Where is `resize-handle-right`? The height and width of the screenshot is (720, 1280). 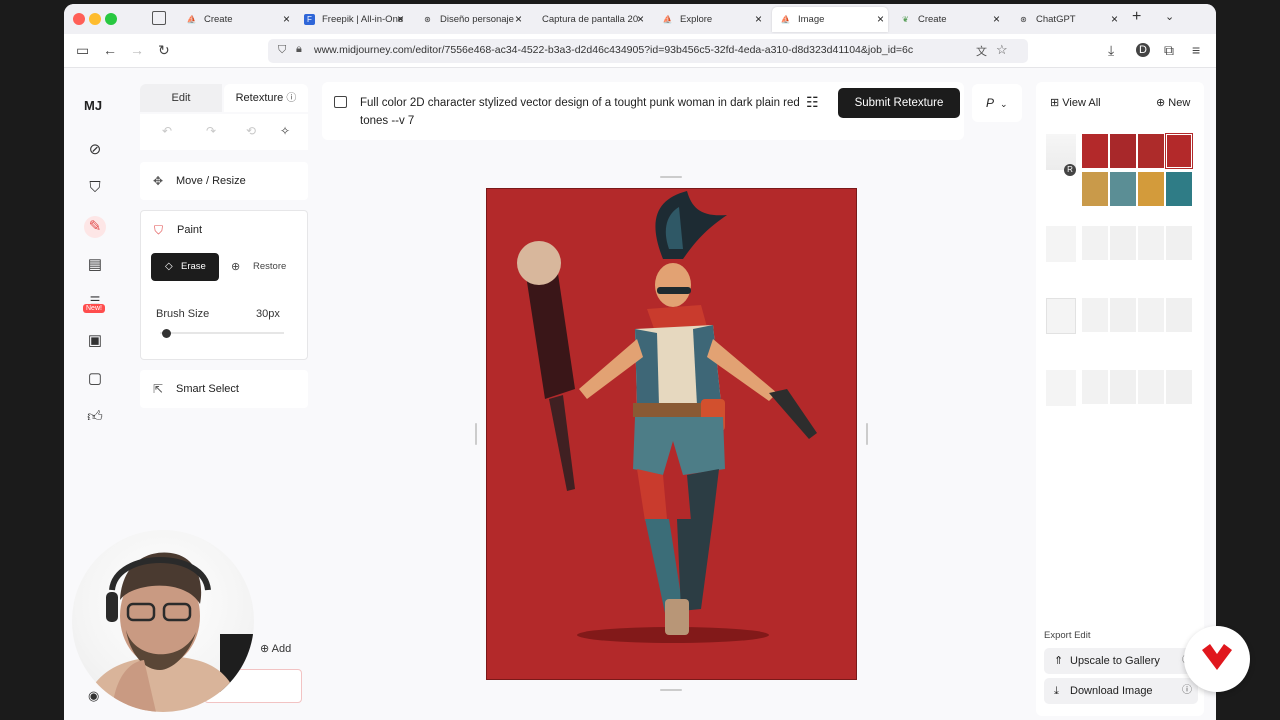 resize-handle-right is located at coordinates (867, 434).